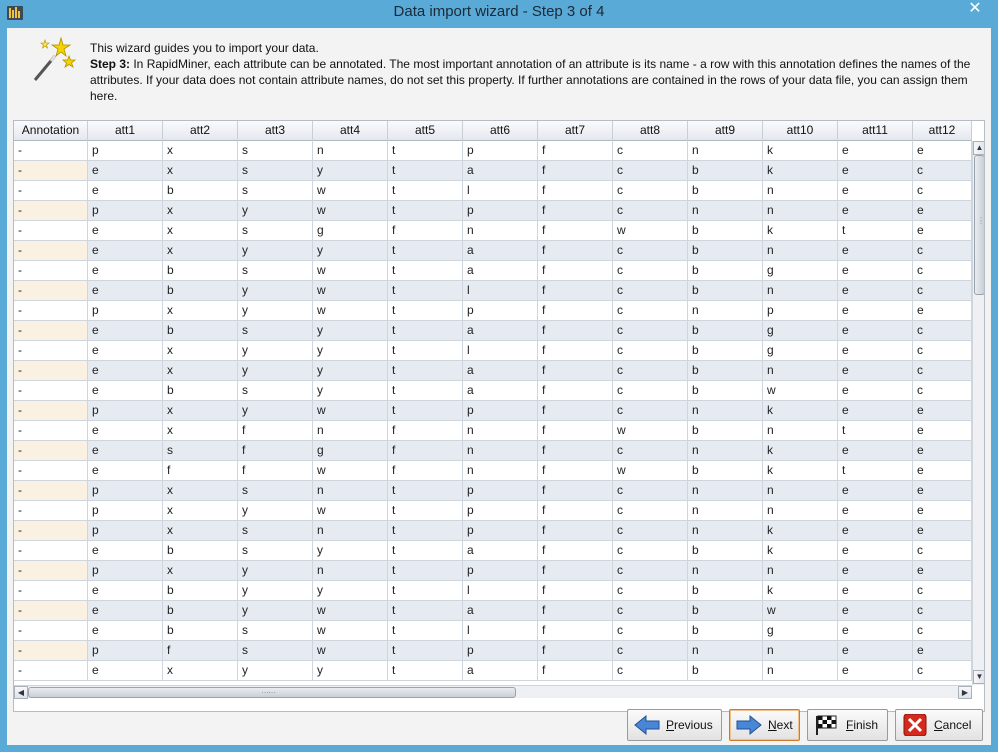 Image resolution: width=998 pixels, height=752 pixels. Describe the element at coordinates (350, 131) in the screenshot. I see `column-header-att4: att4` at that location.